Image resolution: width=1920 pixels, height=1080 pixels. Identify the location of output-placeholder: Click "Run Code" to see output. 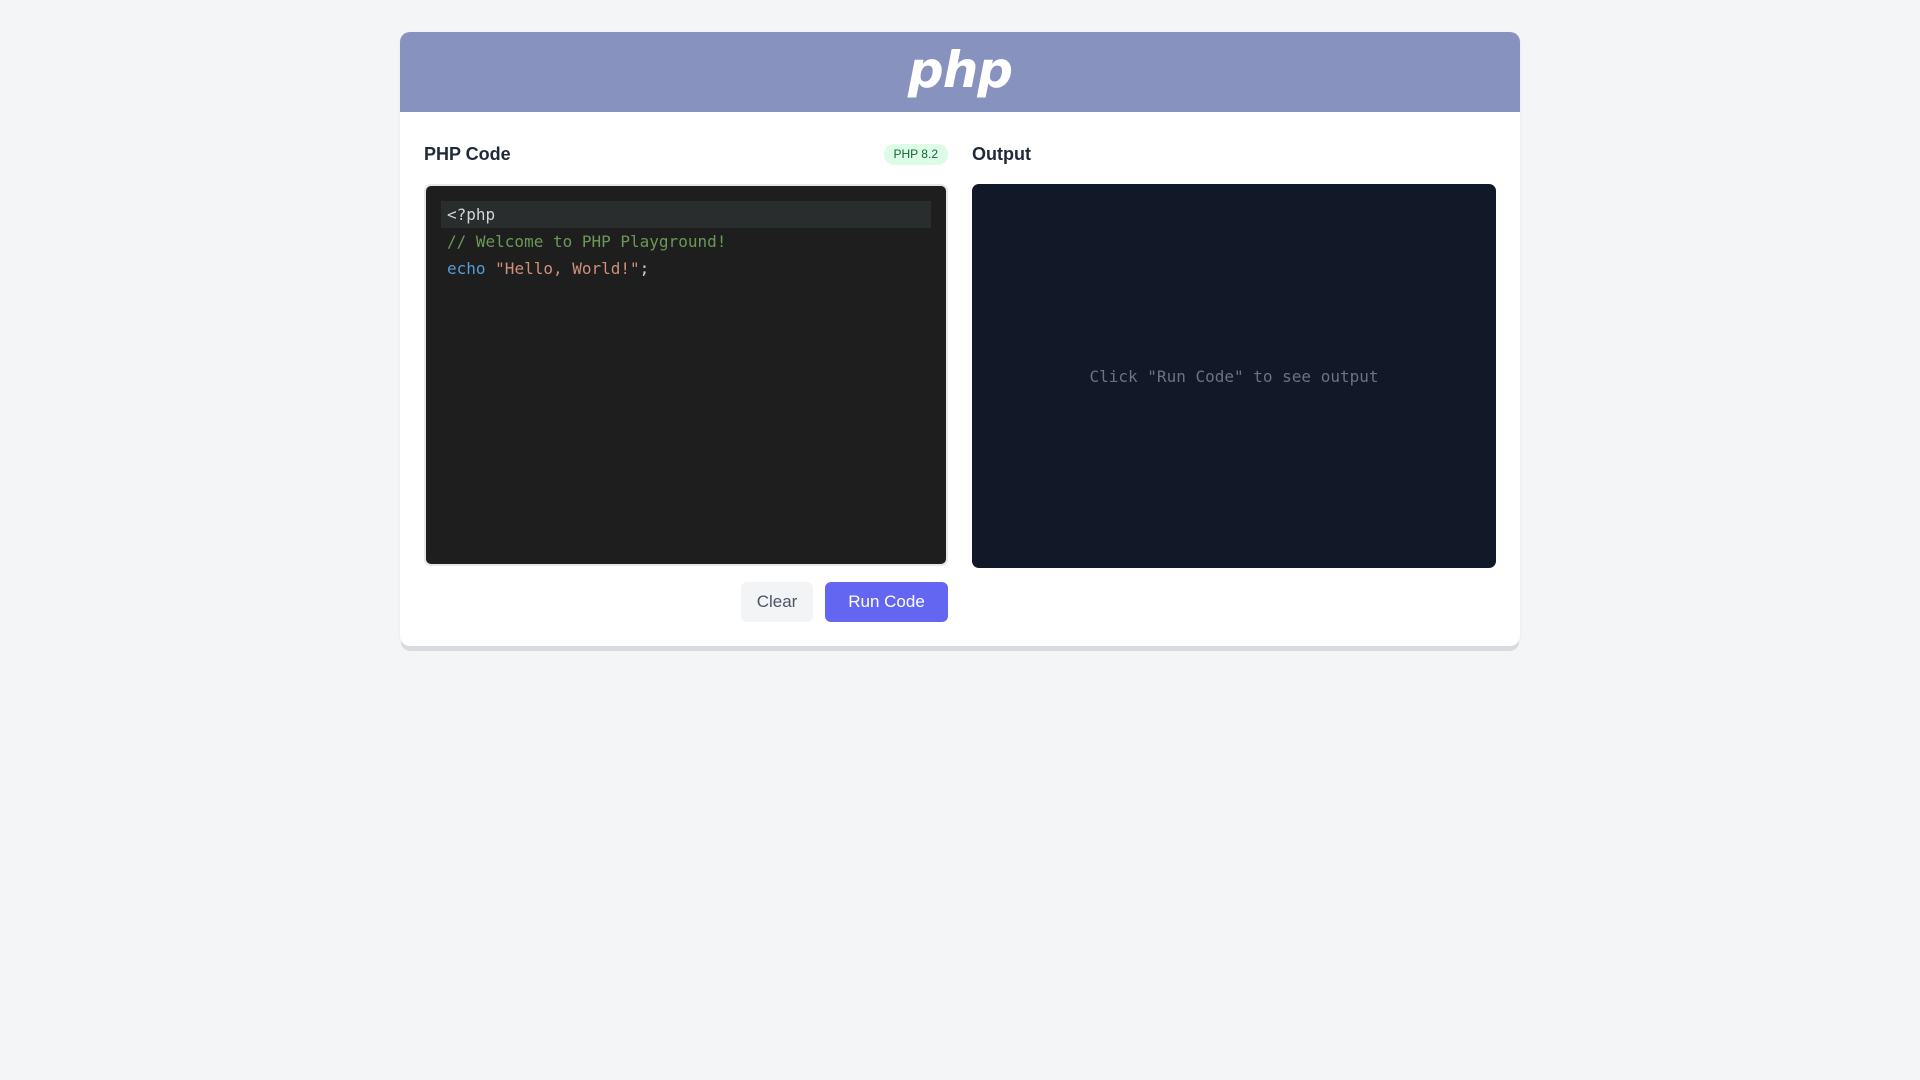
(1234, 376).